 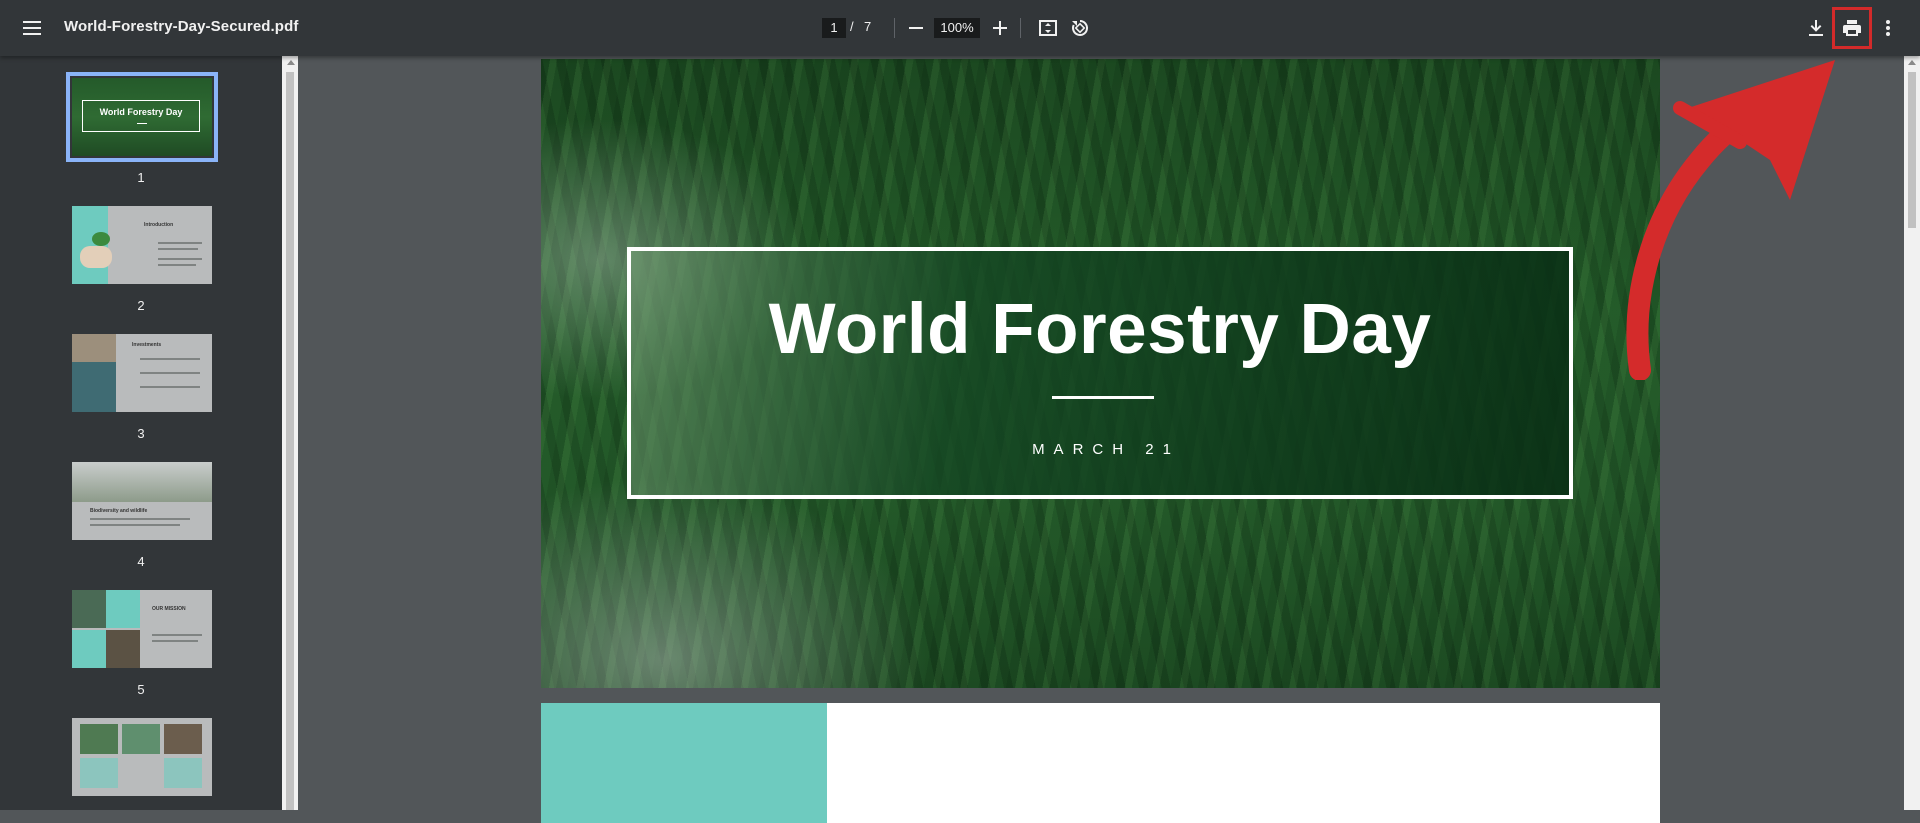 What do you see at coordinates (1912, 150) in the screenshot?
I see `viewer-scroll-thumb` at bounding box center [1912, 150].